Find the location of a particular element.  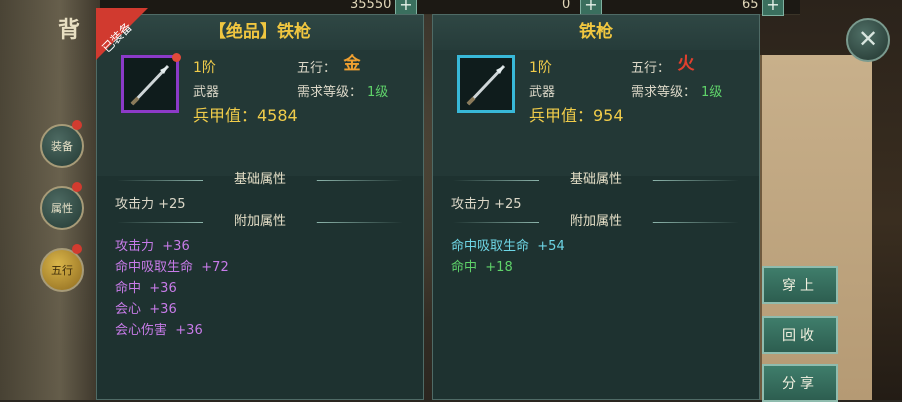

equip-button: 穿上 is located at coordinates (800, 285).